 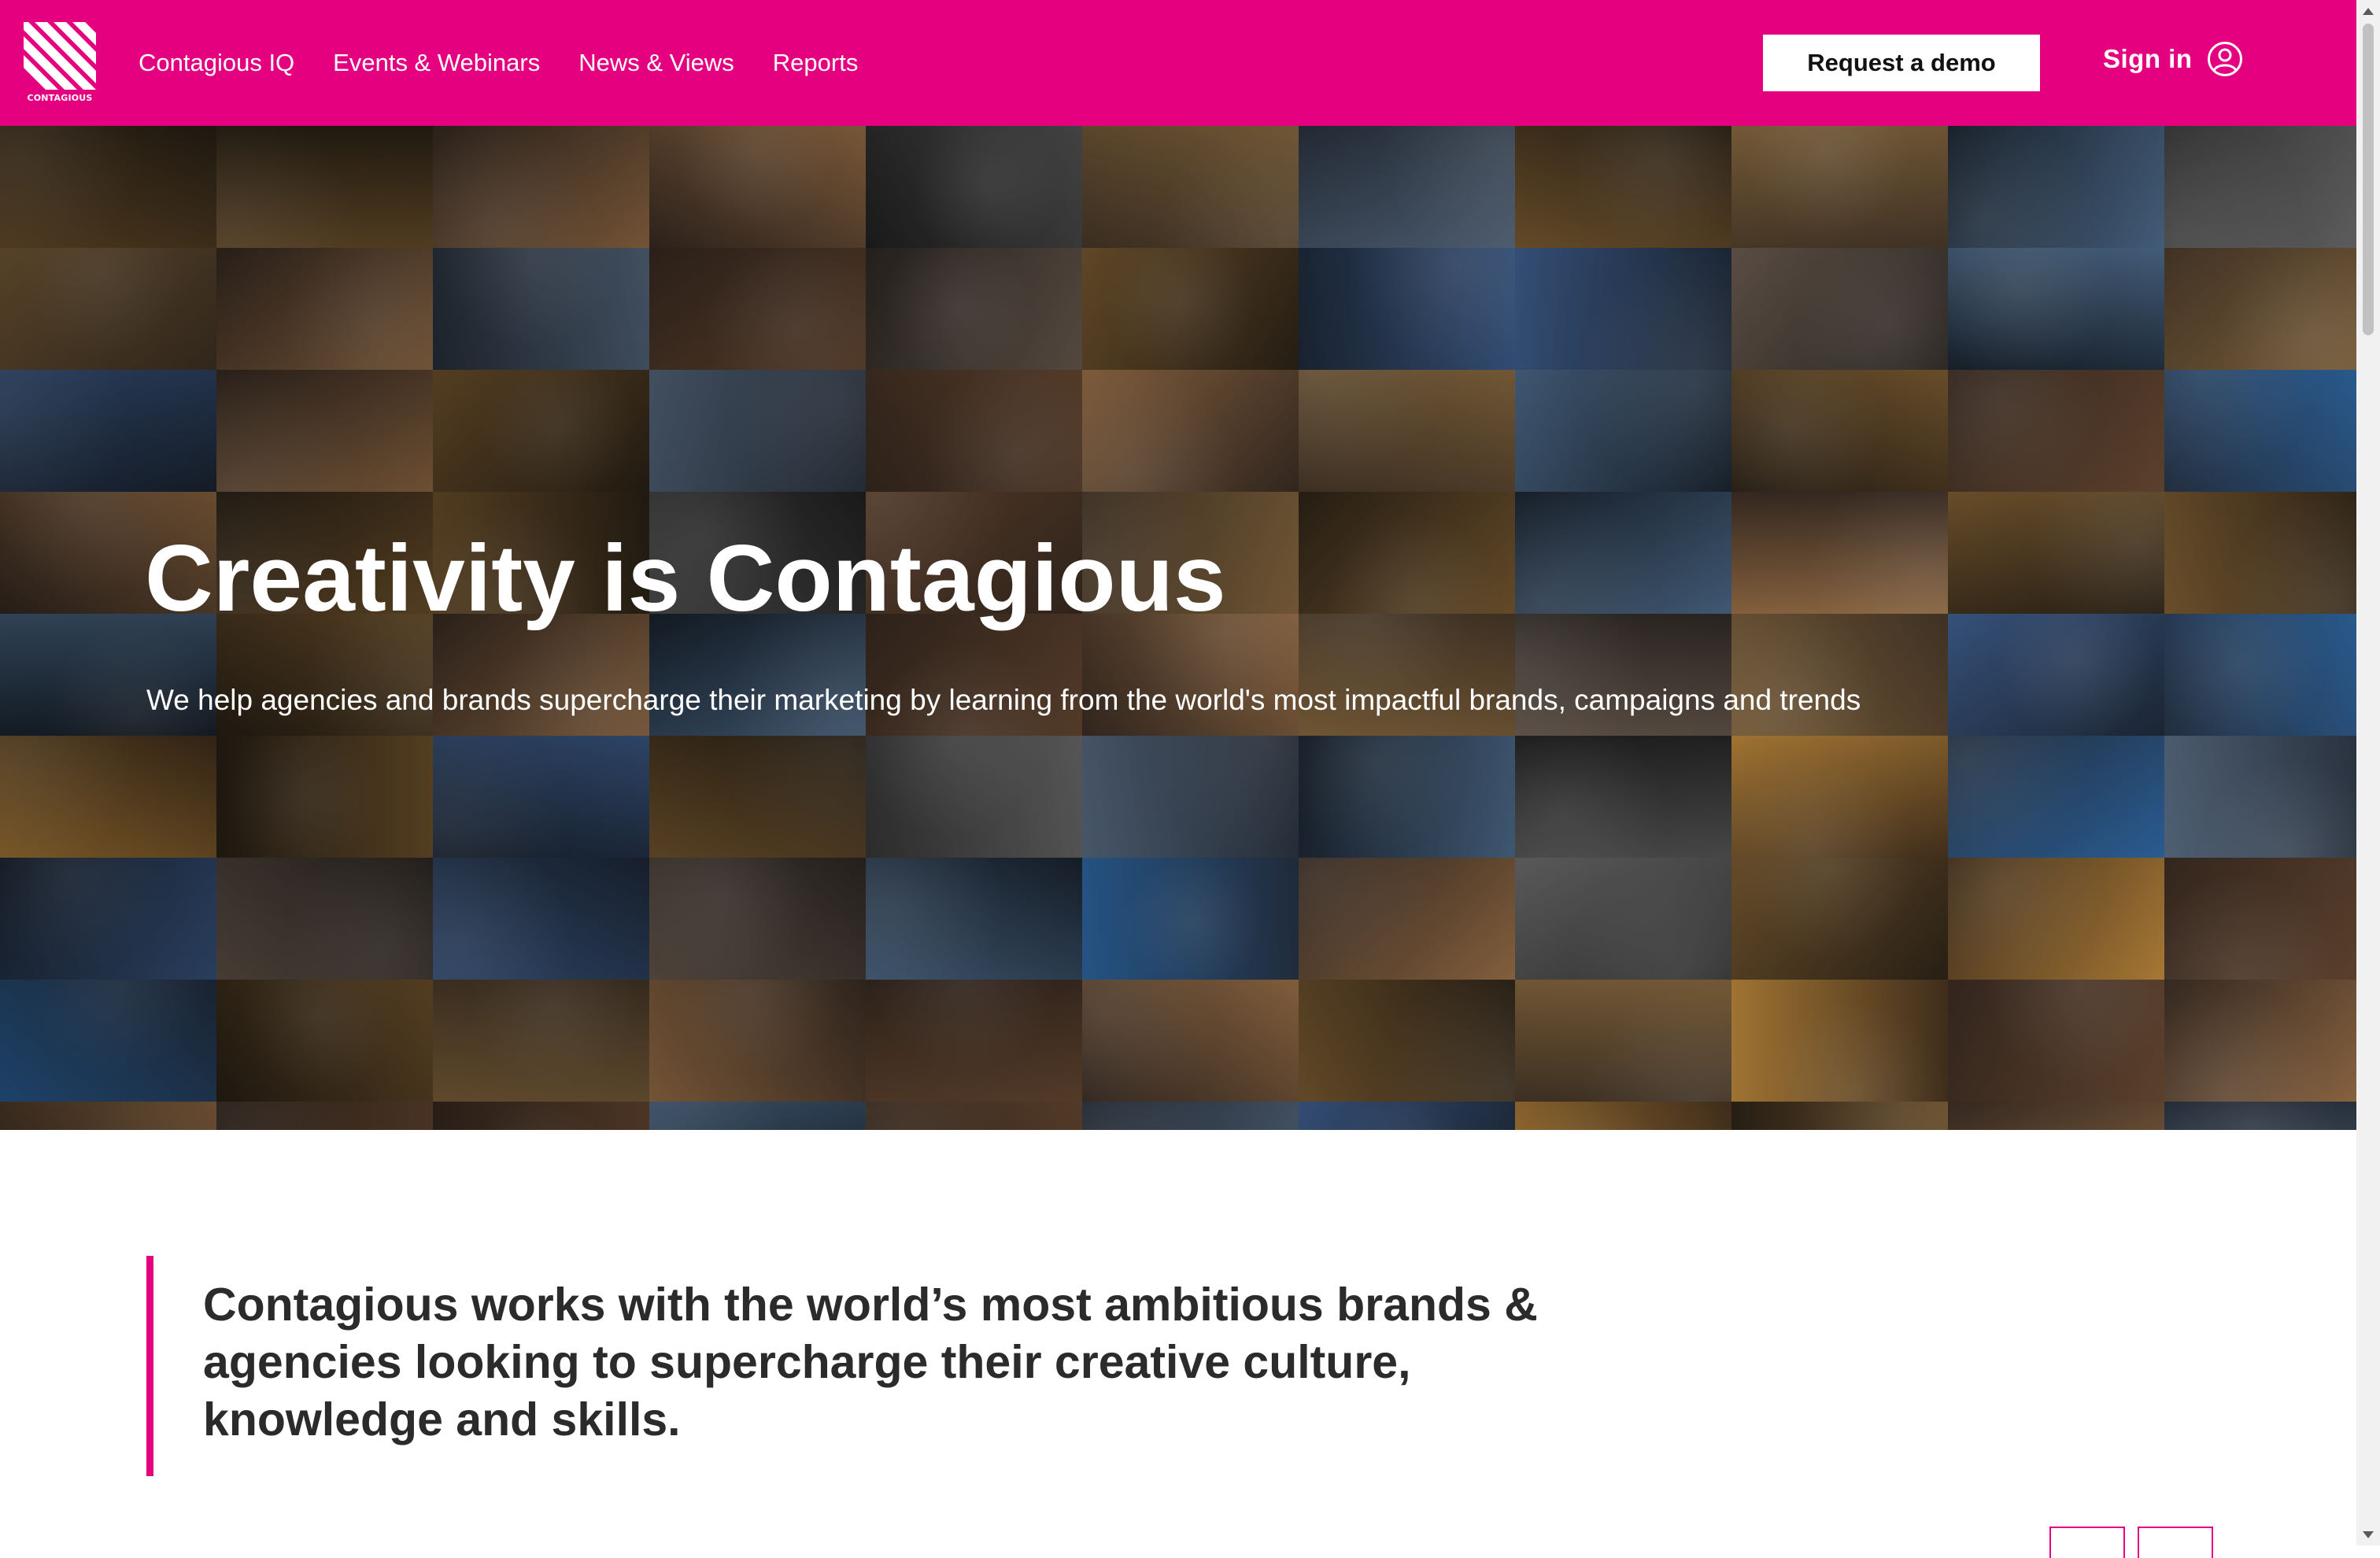 What do you see at coordinates (149, 1366) in the screenshot?
I see `intro-accent-bar` at bounding box center [149, 1366].